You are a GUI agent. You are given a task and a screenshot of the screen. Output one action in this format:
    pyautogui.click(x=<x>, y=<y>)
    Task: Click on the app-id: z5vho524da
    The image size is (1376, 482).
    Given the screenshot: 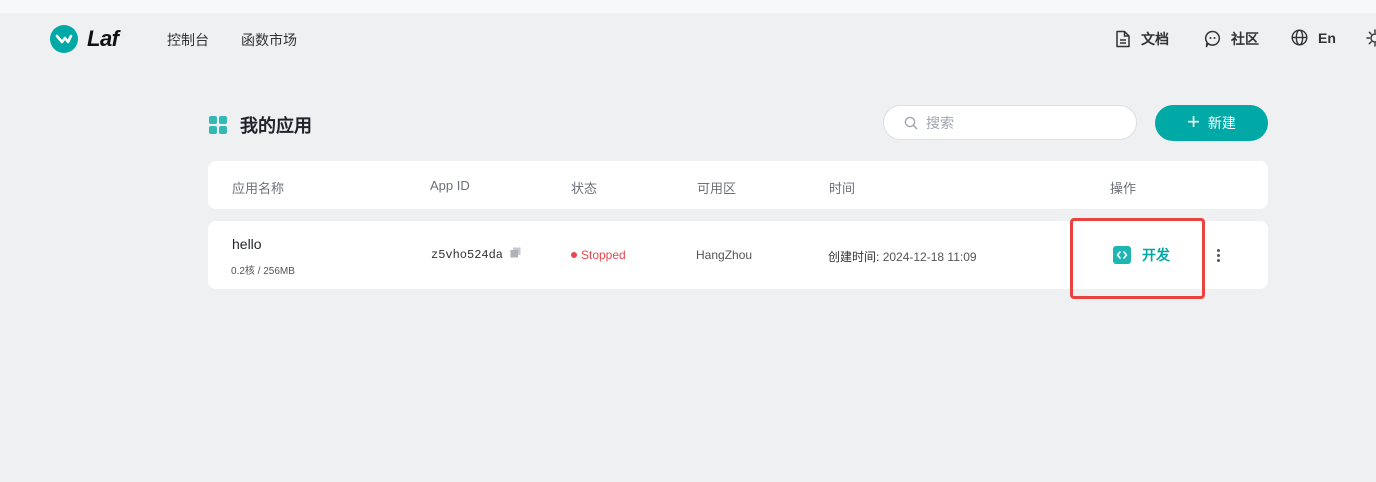 What is the action you would take?
    pyautogui.click(x=467, y=254)
    